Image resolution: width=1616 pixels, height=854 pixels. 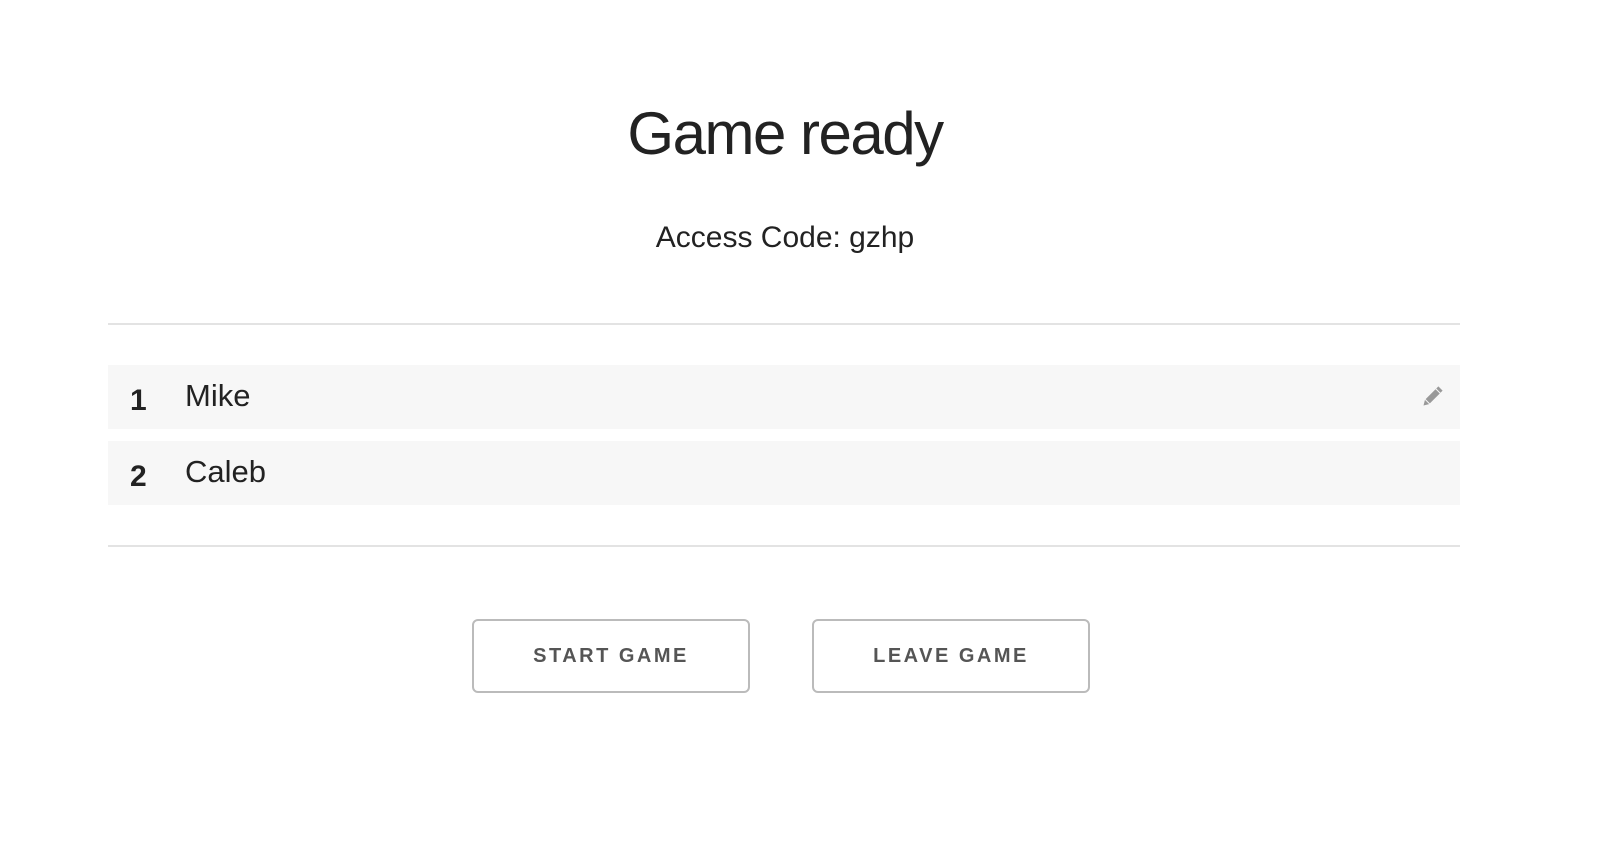 I want to click on pencil-icon, so click(x=1432, y=397).